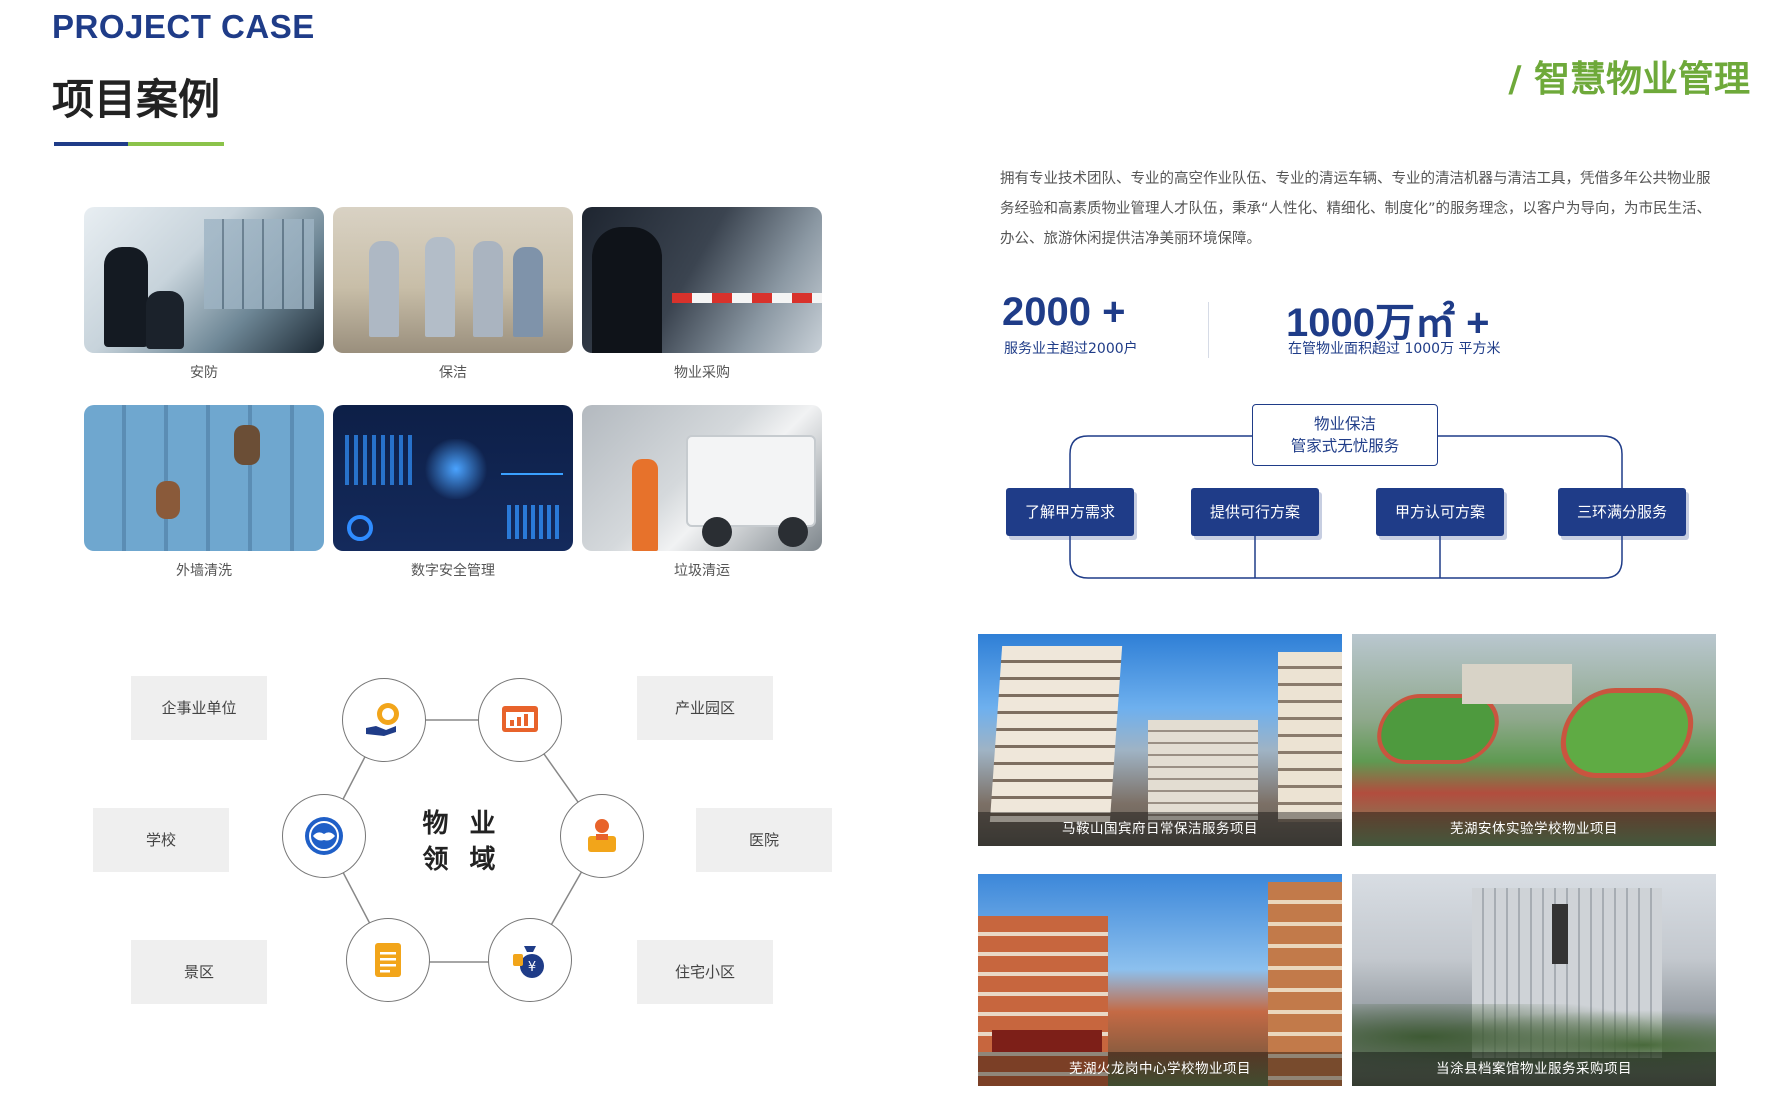 This screenshot has width=1784, height=1096. What do you see at coordinates (1070, 512) in the screenshot?
I see `flow-step-1: 了解甲方需求` at bounding box center [1070, 512].